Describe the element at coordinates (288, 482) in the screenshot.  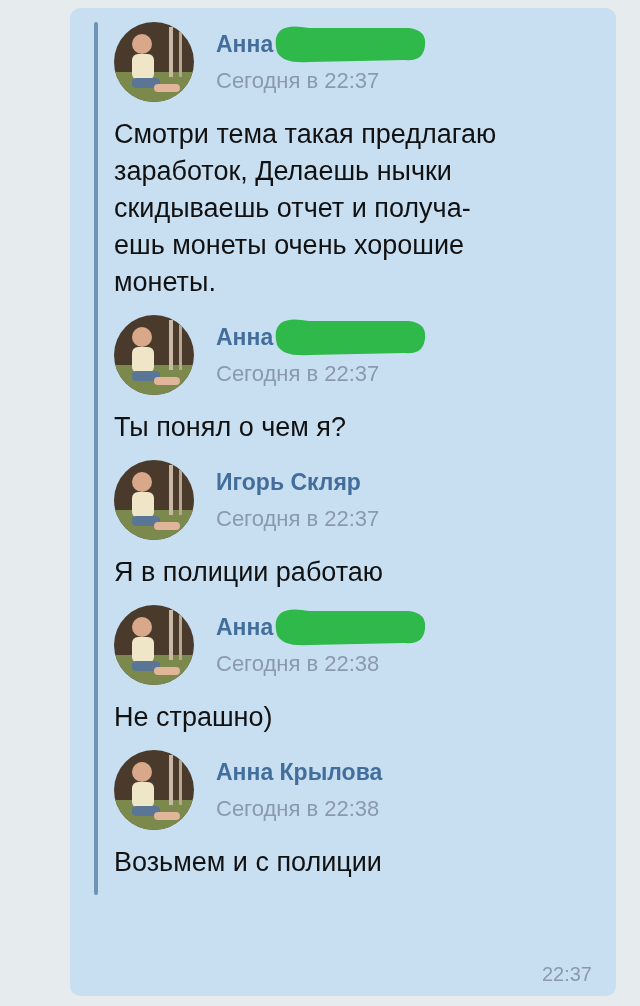
I see `author-name: Игорь Скляр` at that location.